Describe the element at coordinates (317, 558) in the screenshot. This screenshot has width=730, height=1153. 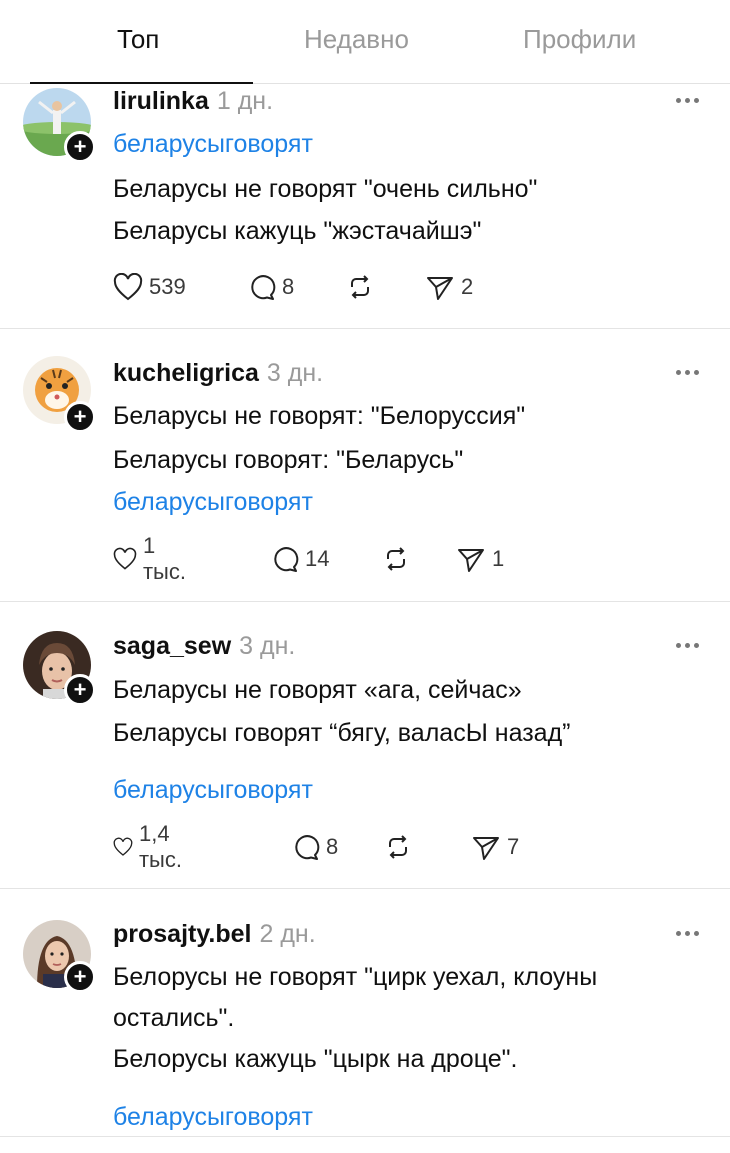
I see `reply-count: 14` at that location.